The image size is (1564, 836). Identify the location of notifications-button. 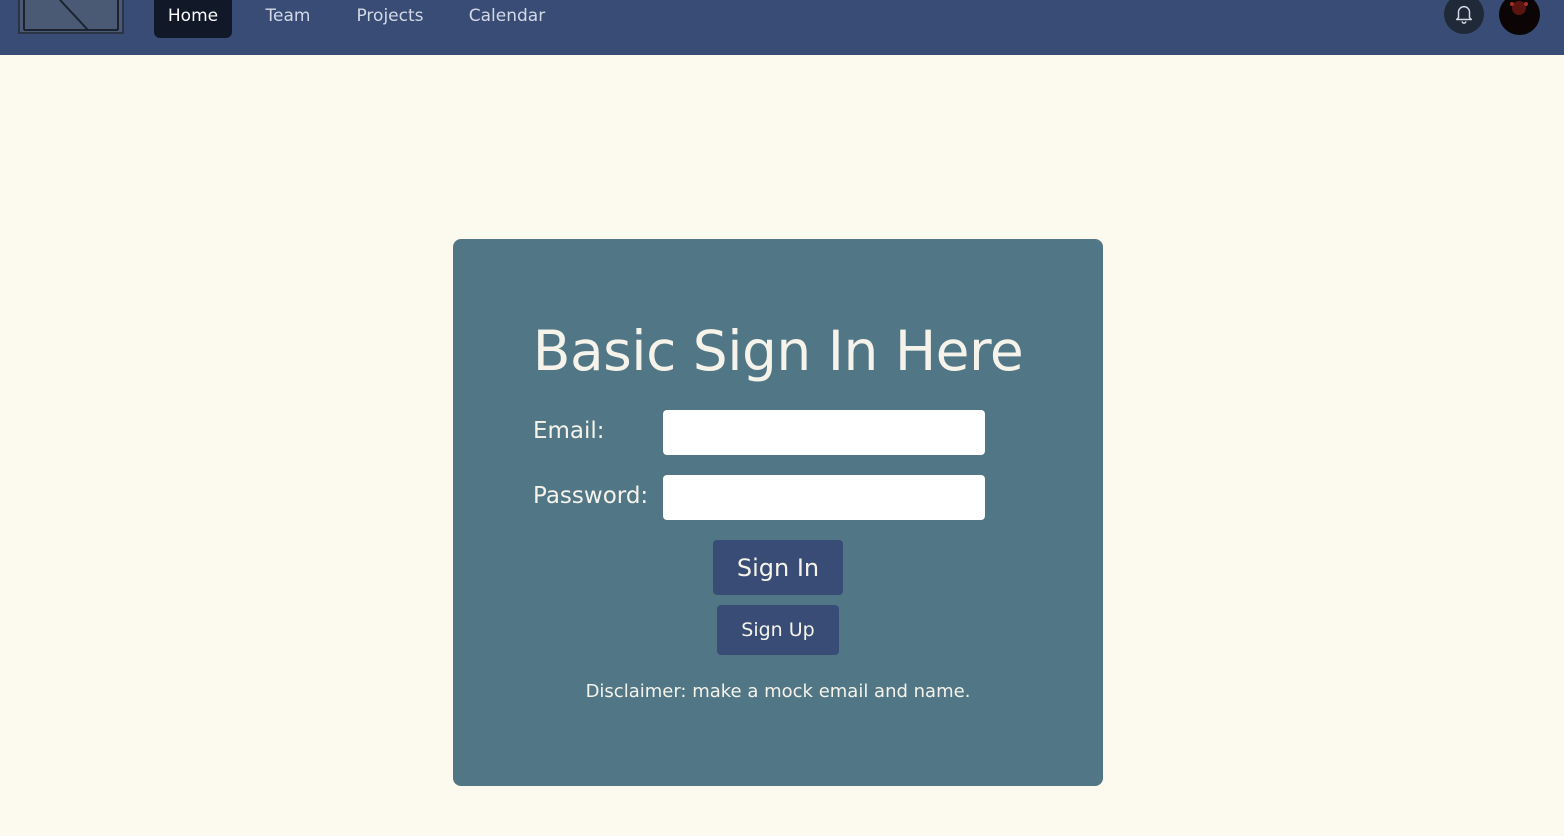
(1464, 17).